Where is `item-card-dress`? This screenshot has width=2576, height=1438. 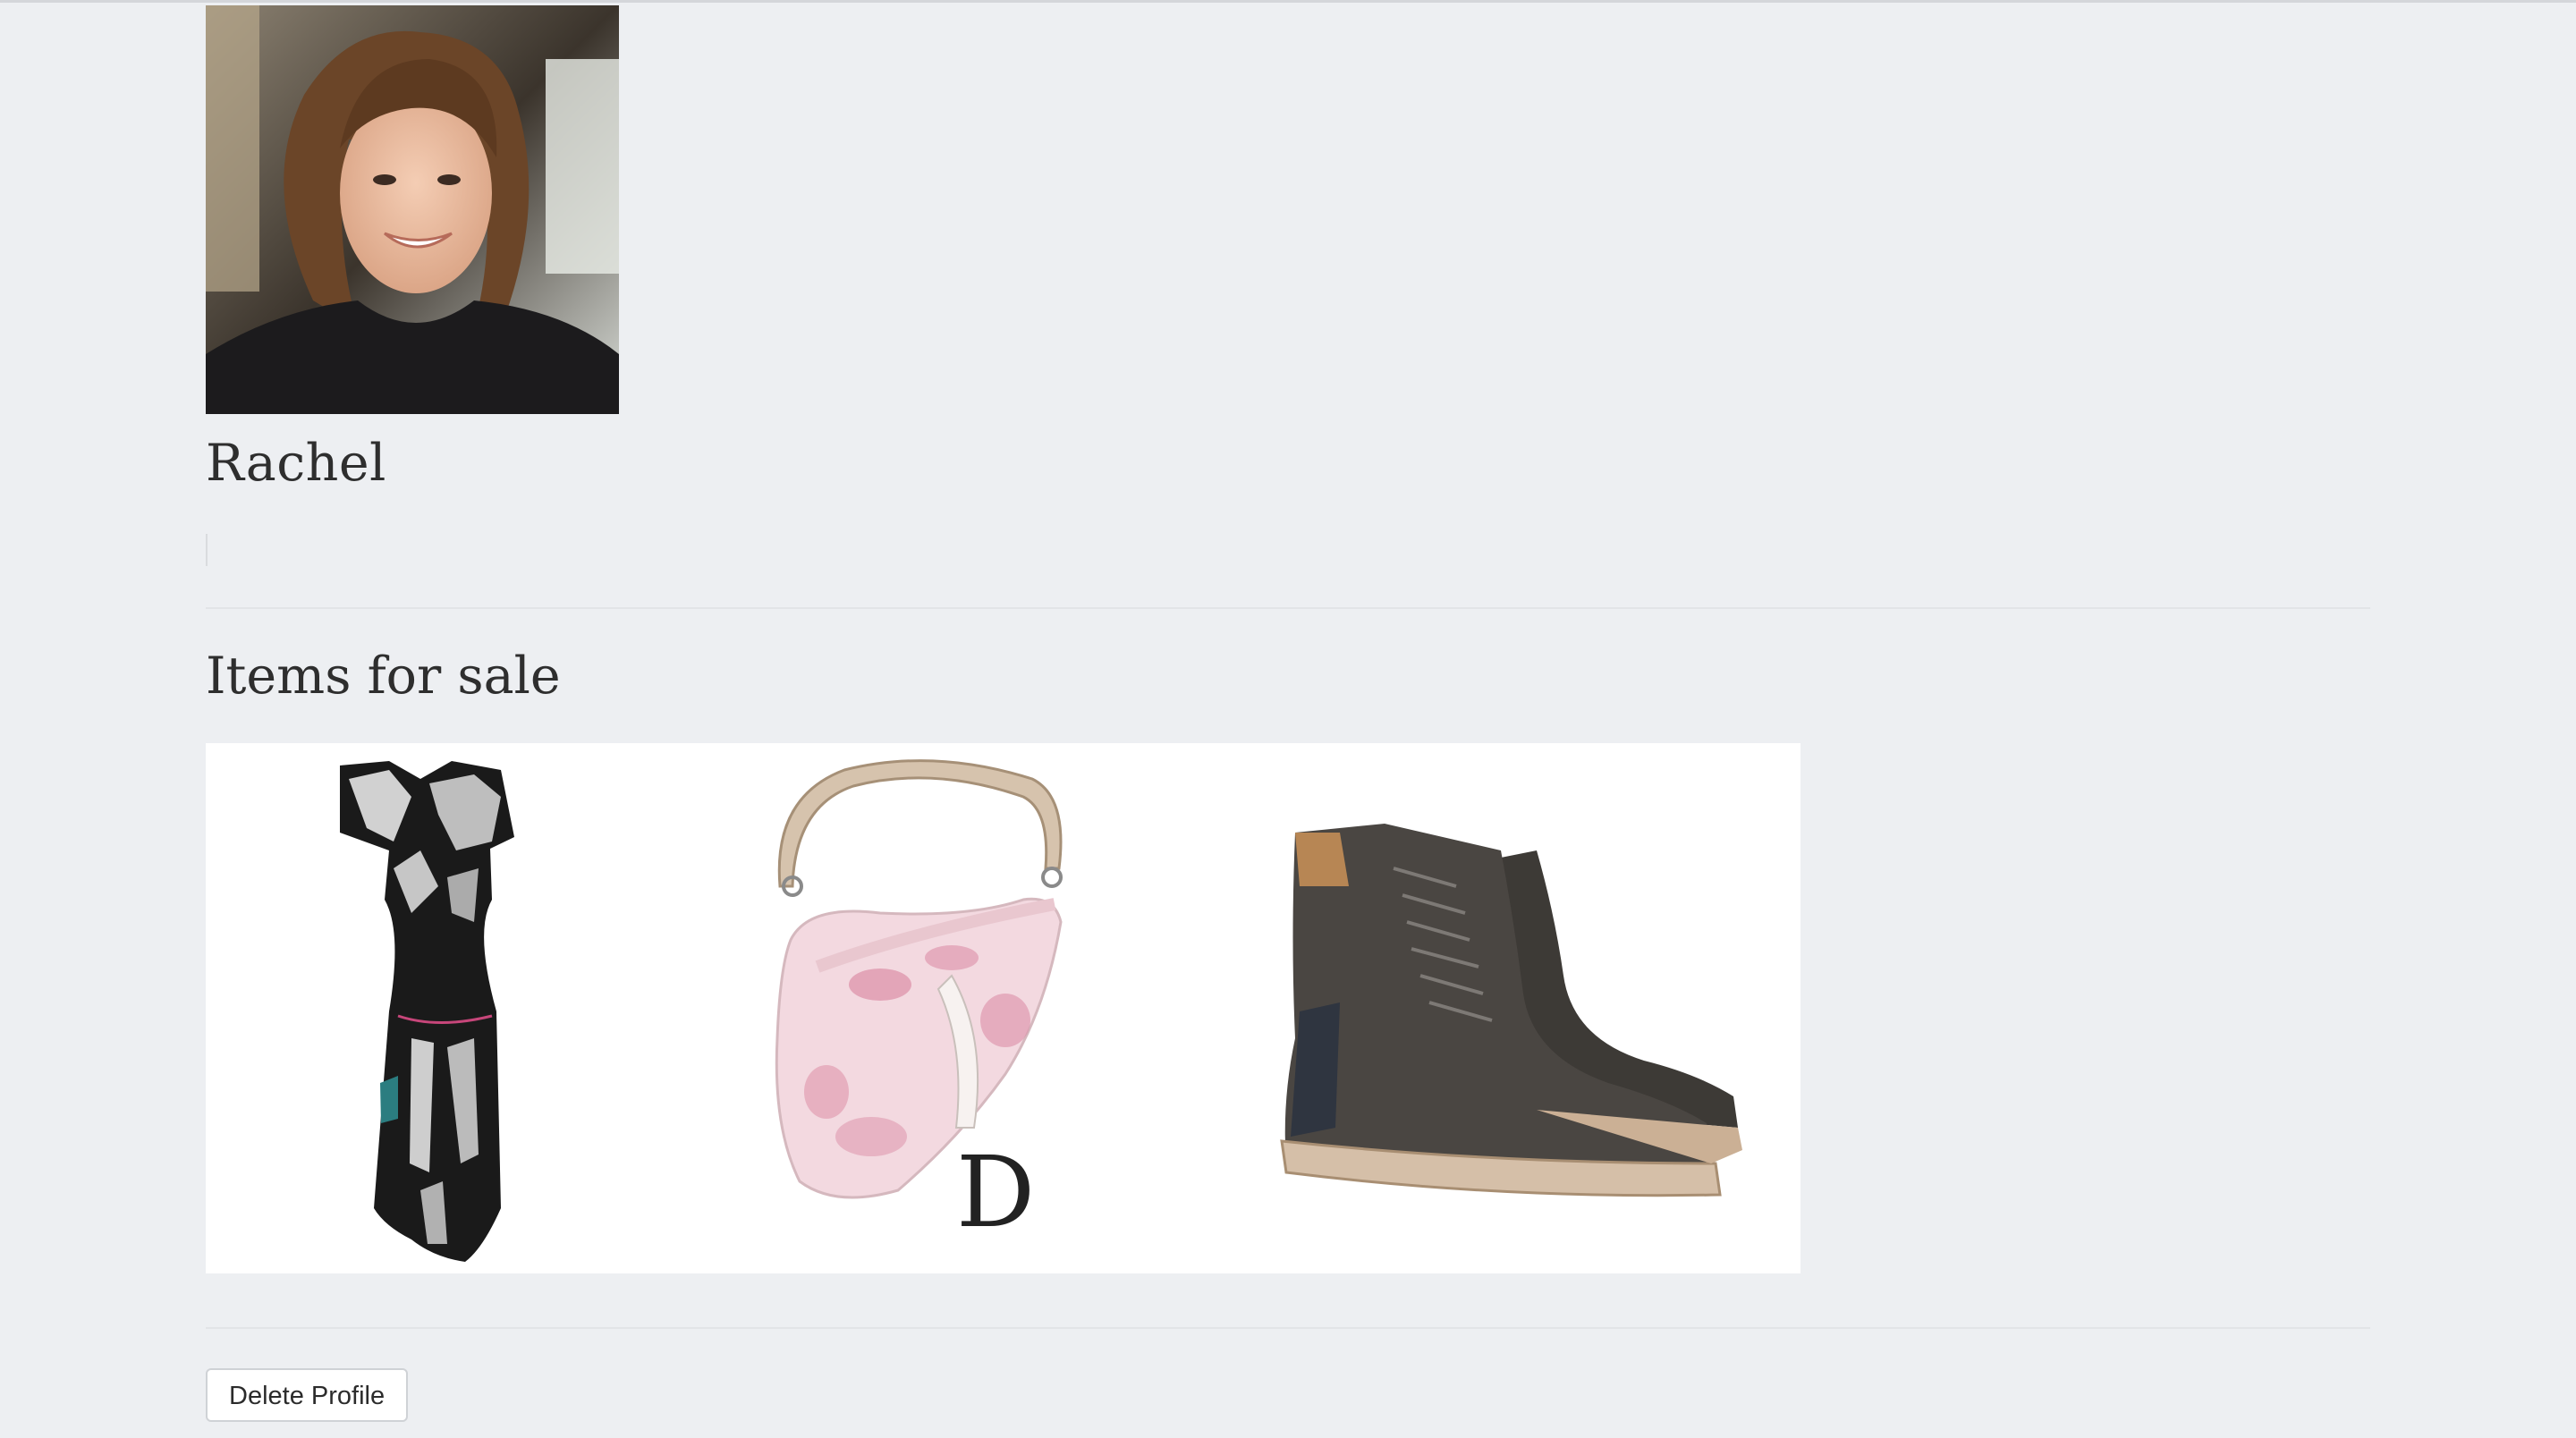
item-card-dress is located at coordinates (471, 1008).